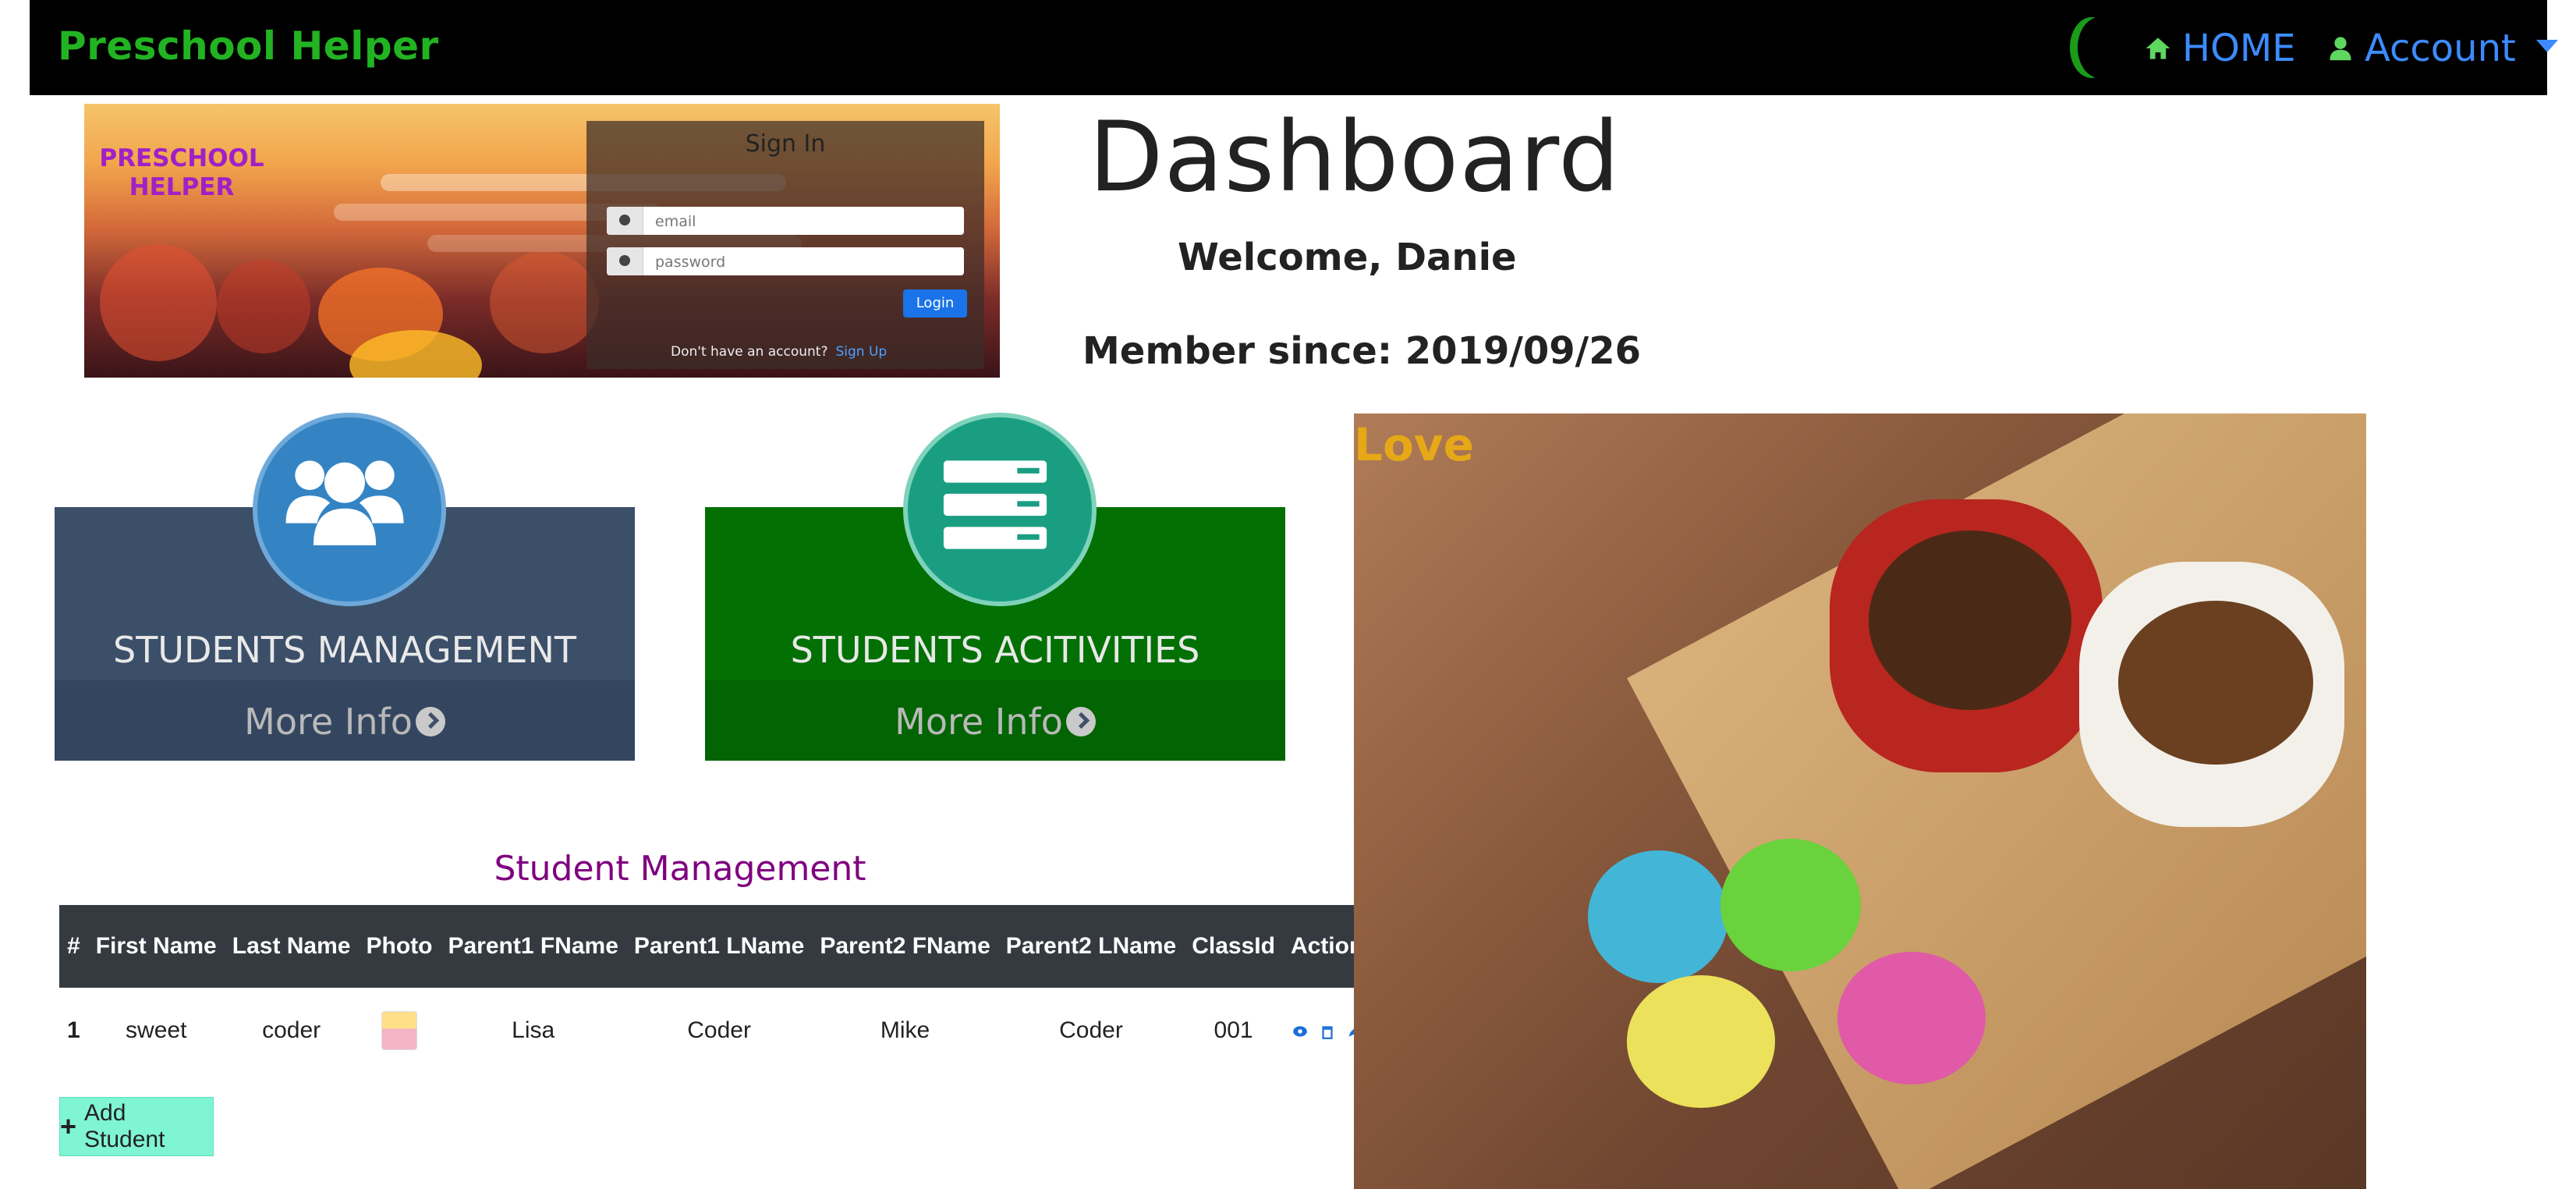 This screenshot has height=1189, width=2576. I want to click on col-number: #, so click(74, 946).